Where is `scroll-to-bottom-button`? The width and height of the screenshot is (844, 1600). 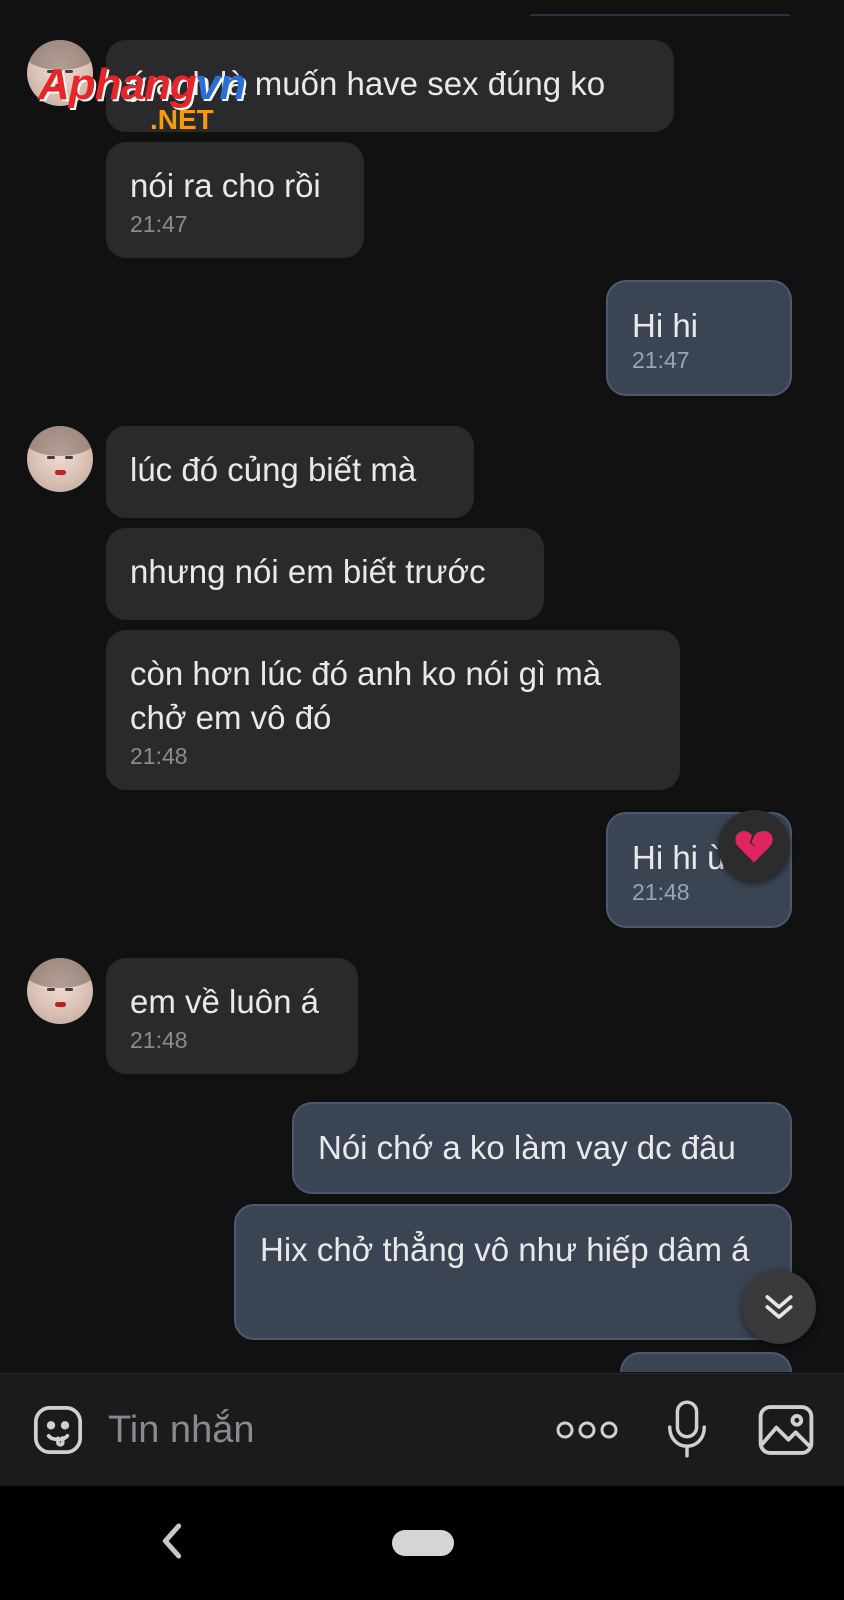
scroll-to-bottom-button is located at coordinates (779, 1307).